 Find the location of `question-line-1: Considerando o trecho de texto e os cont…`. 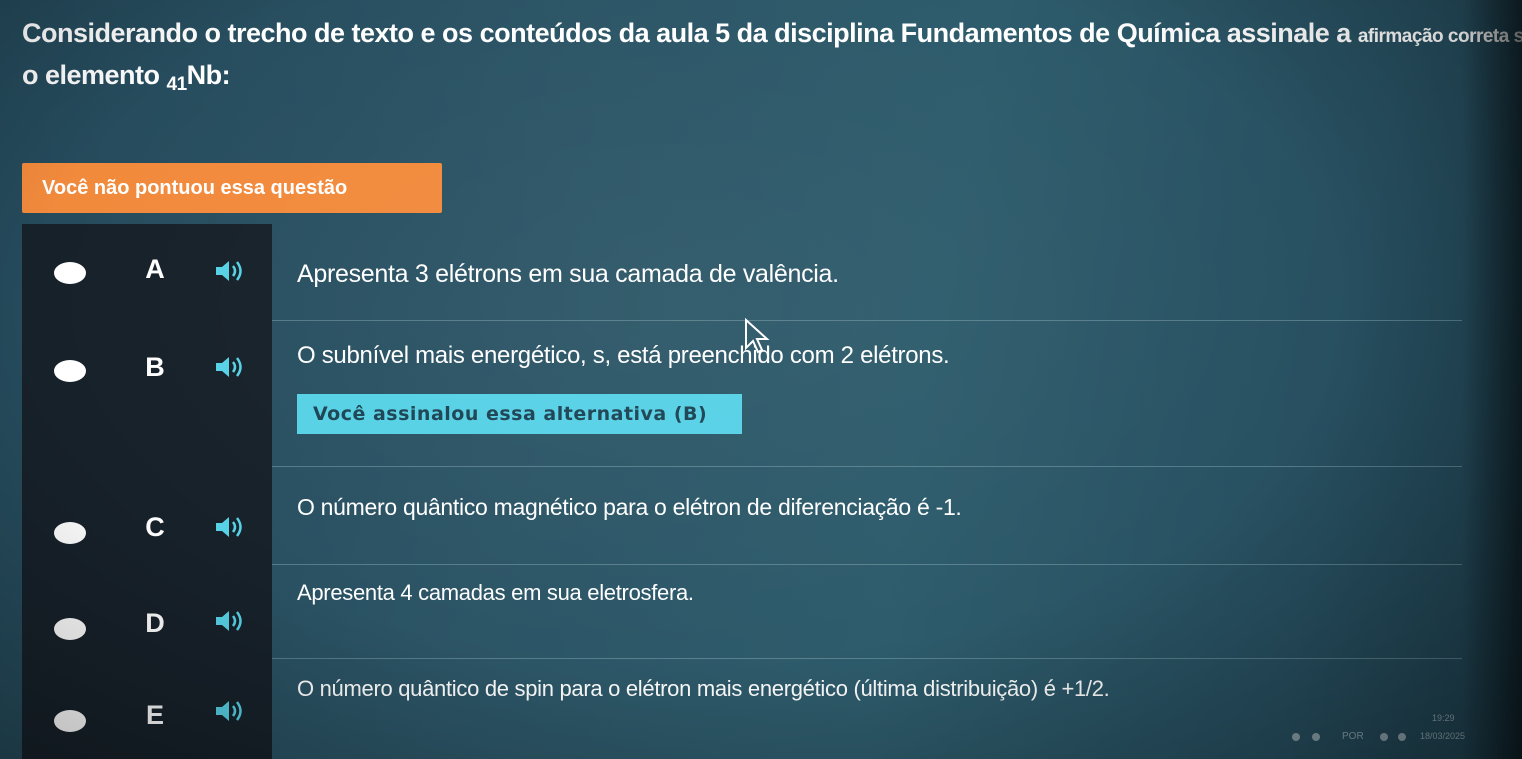

question-line-1: Considerando o trecho de texto e os cont… is located at coordinates (772, 35).